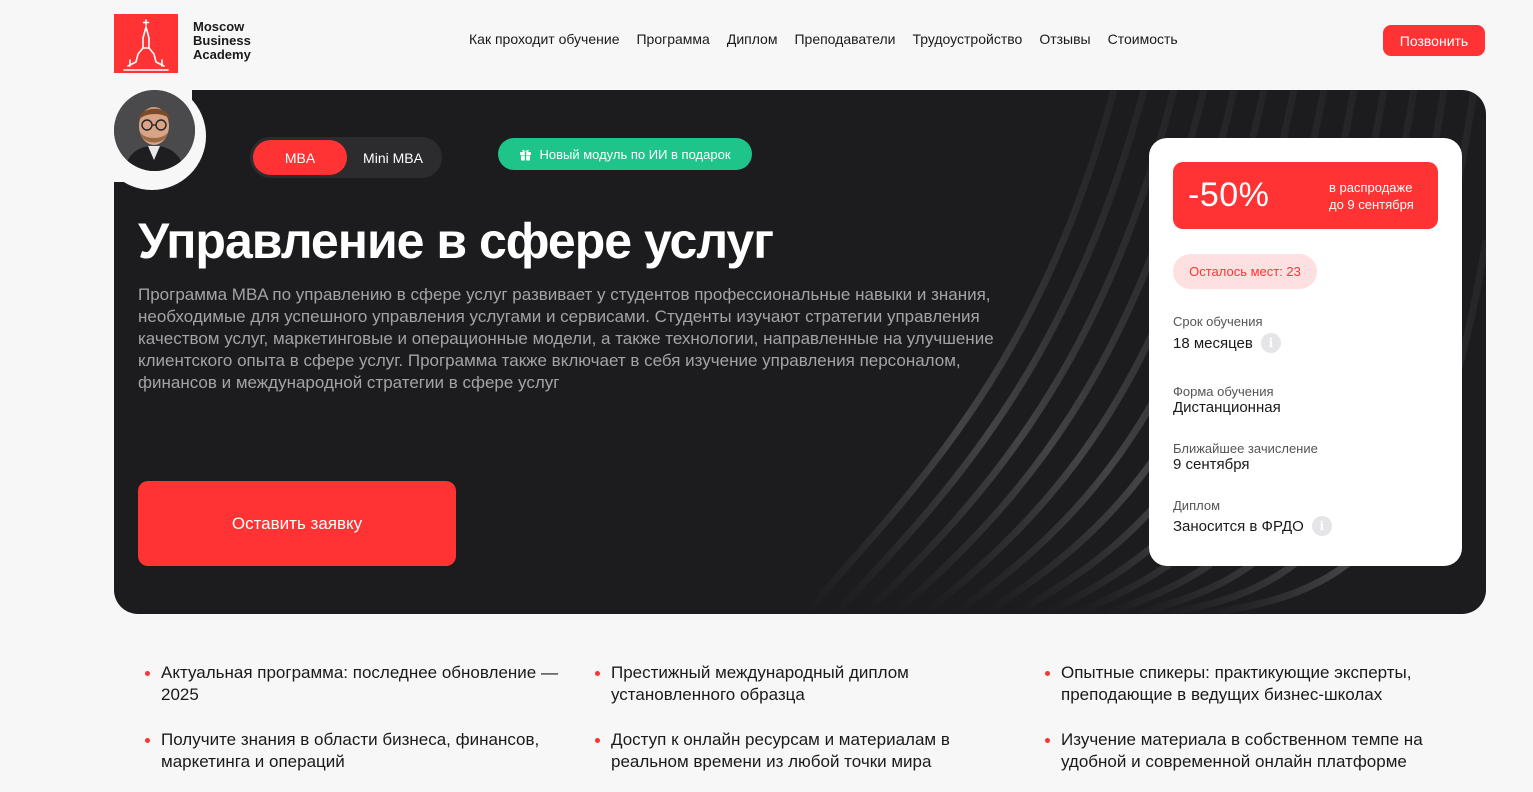 The image size is (1533, 792). What do you see at coordinates (526, 154) in the screenshot?
I see `gift-icon` at bounding box center [526, 154].